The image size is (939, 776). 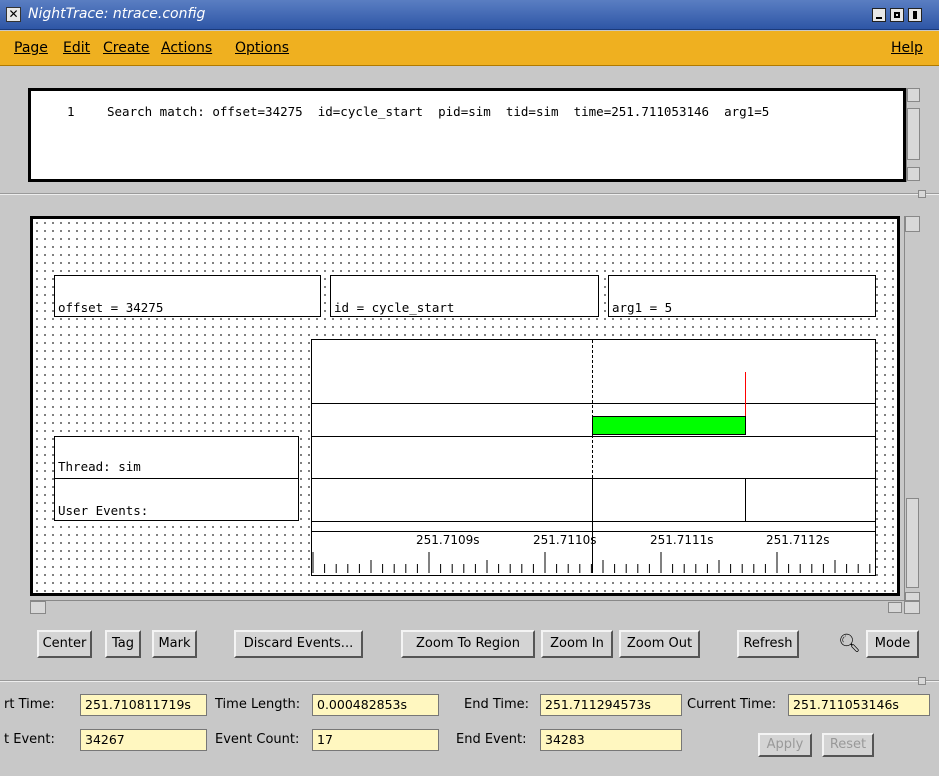 What do you see at coordinates (798, 540) in the screenshot?
I see `ruler-label: 251.7112s` at bounding box center [798, 540].